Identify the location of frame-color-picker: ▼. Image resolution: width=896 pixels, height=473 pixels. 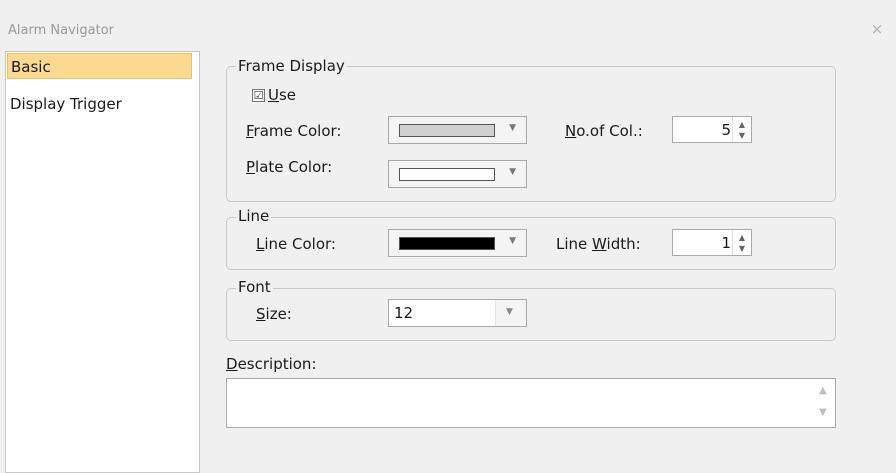
(457, 130).